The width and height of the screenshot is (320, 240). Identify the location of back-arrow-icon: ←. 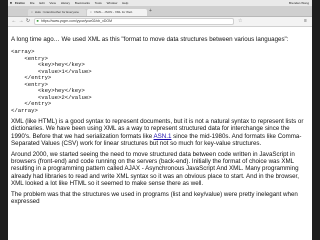
(14, 21).